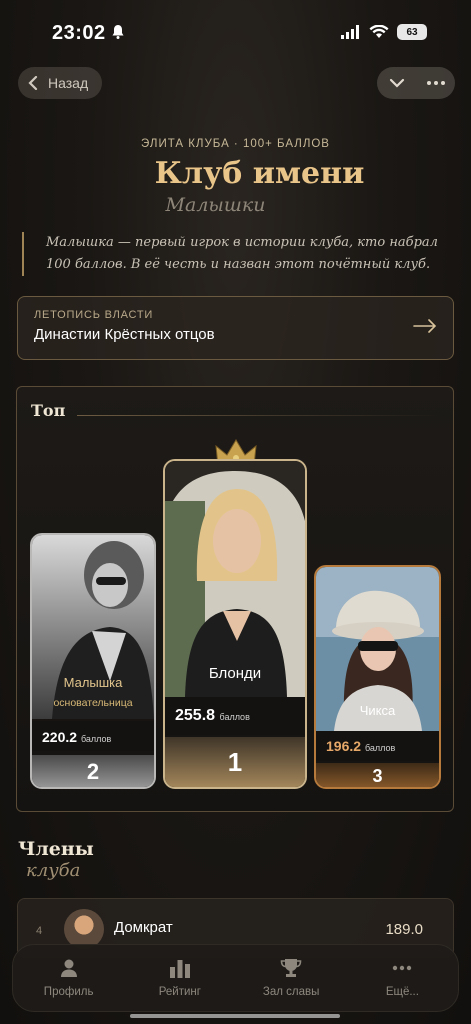  I want to click on chronicle-eyebrow: ЛЕТОПИСЬ ВЛАСТИ, so click(94, 315).